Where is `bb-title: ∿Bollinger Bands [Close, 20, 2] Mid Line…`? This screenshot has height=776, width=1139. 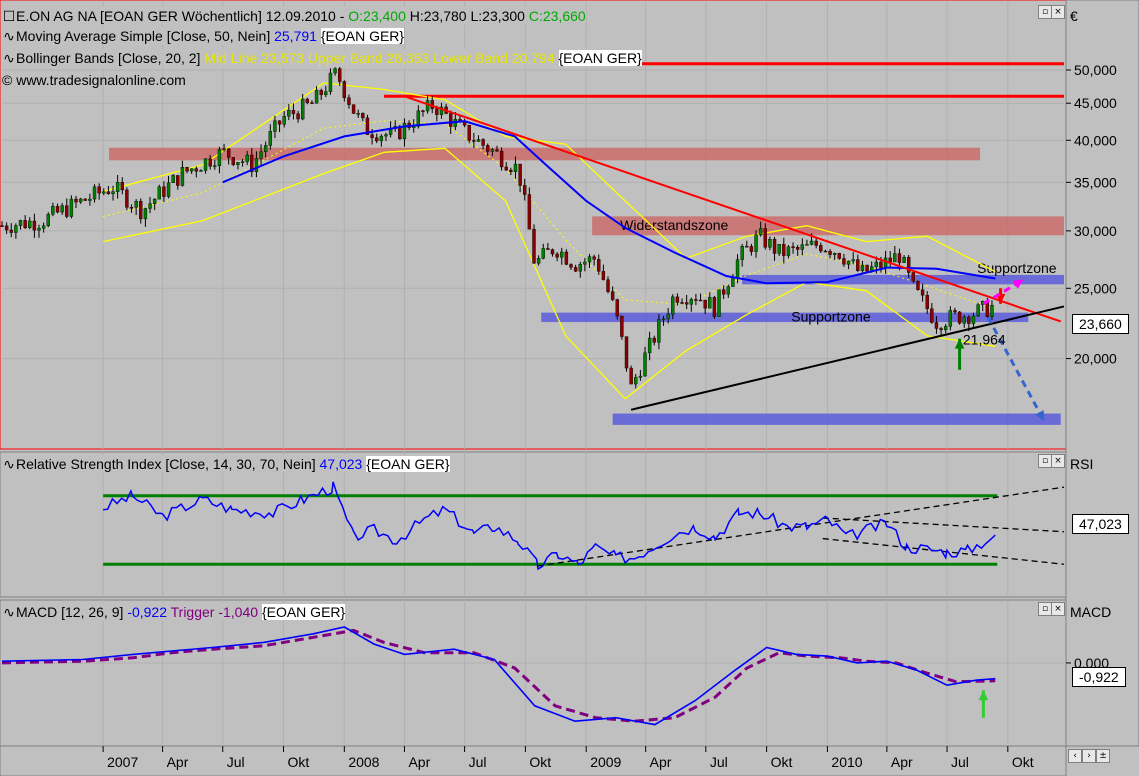
bb-title: ∿Bollinger Bands [Close, 20, 2] Mid Line… is located at coordinates (322, 58).